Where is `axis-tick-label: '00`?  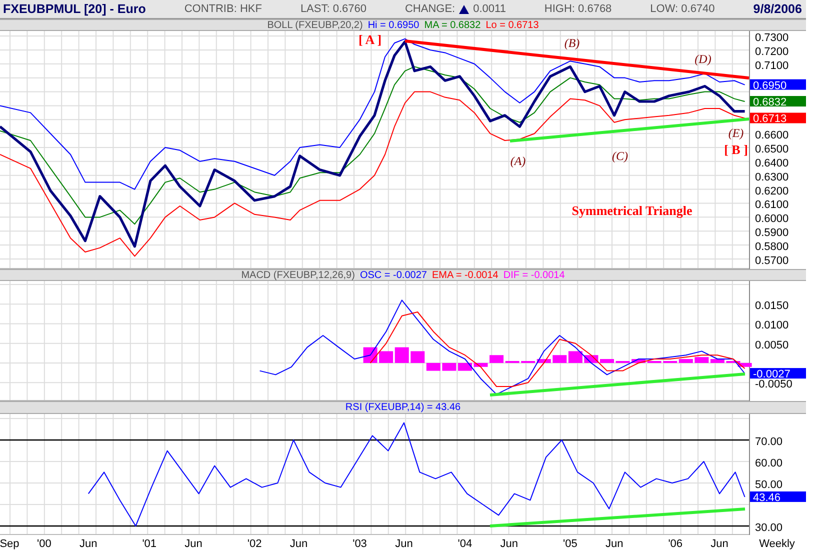
axis-tick-label: '00 is located at coordinates (44, 544).